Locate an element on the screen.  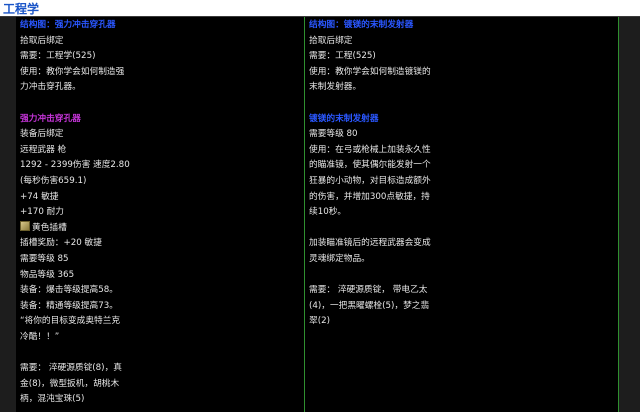
right-pattern-line: 拾取后绑定 is located at coordinates (331, 40).